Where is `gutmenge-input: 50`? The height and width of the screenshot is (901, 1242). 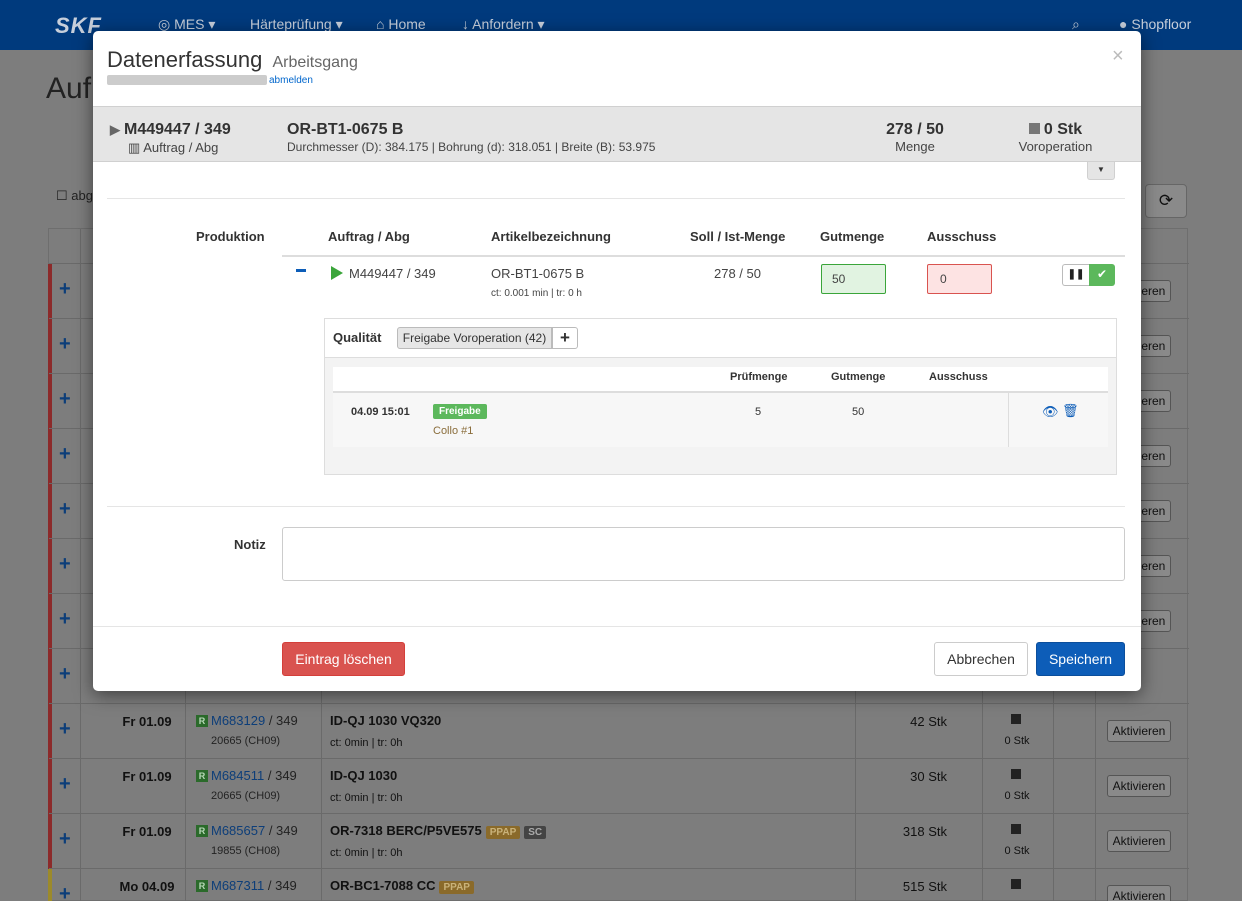
gutmenge-input: 50 is located at coordinates (853, 279).